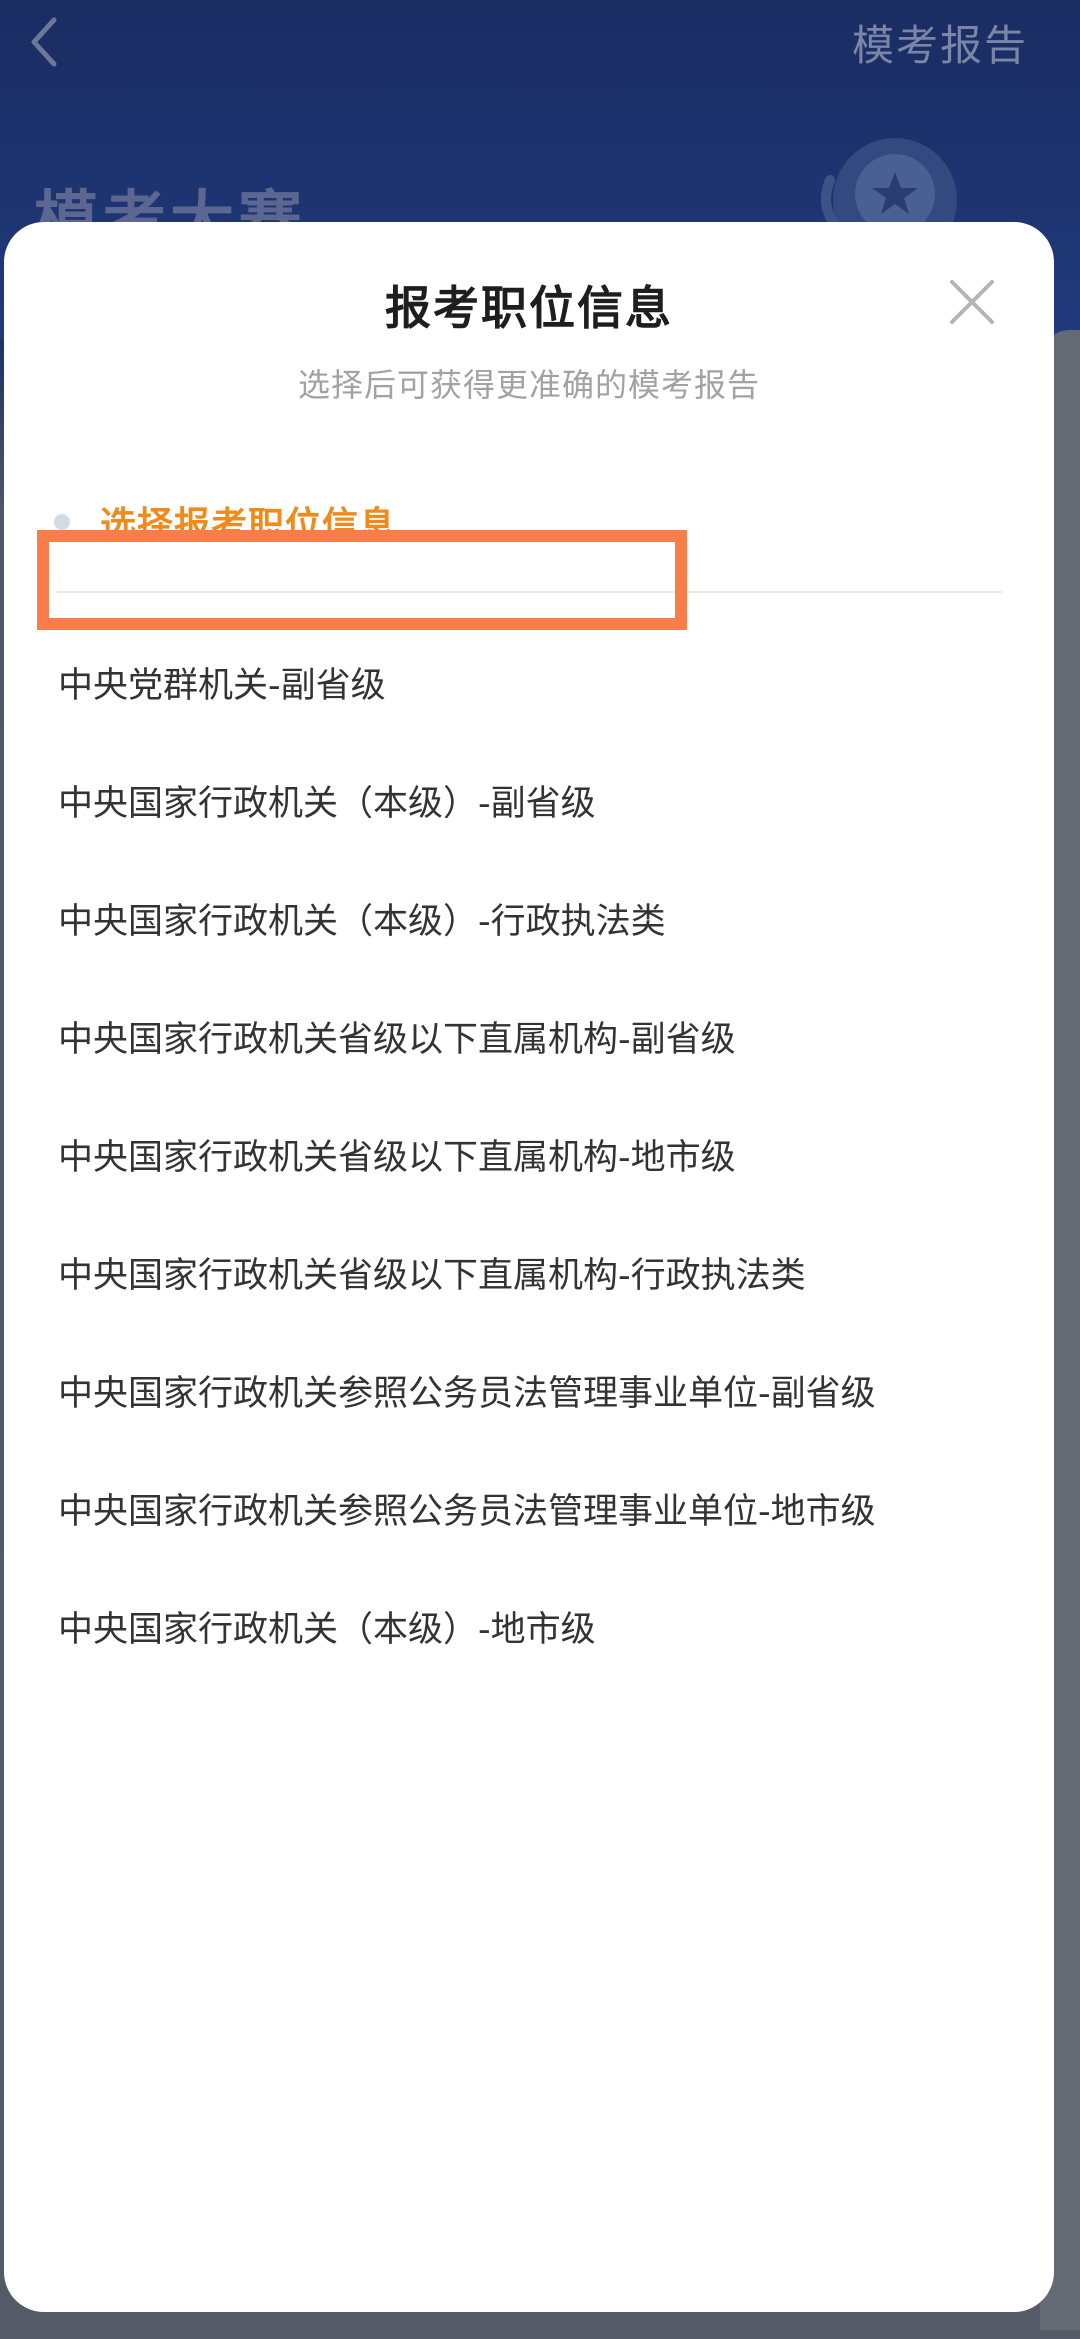 The height and width of the screenshot is (2339, 1080). What do you see at coordinates (327, 1630) in the screenshot?
I see `option-item: 中央国家行政机关（本级）-地市级` at bounding box center [327, 1630].